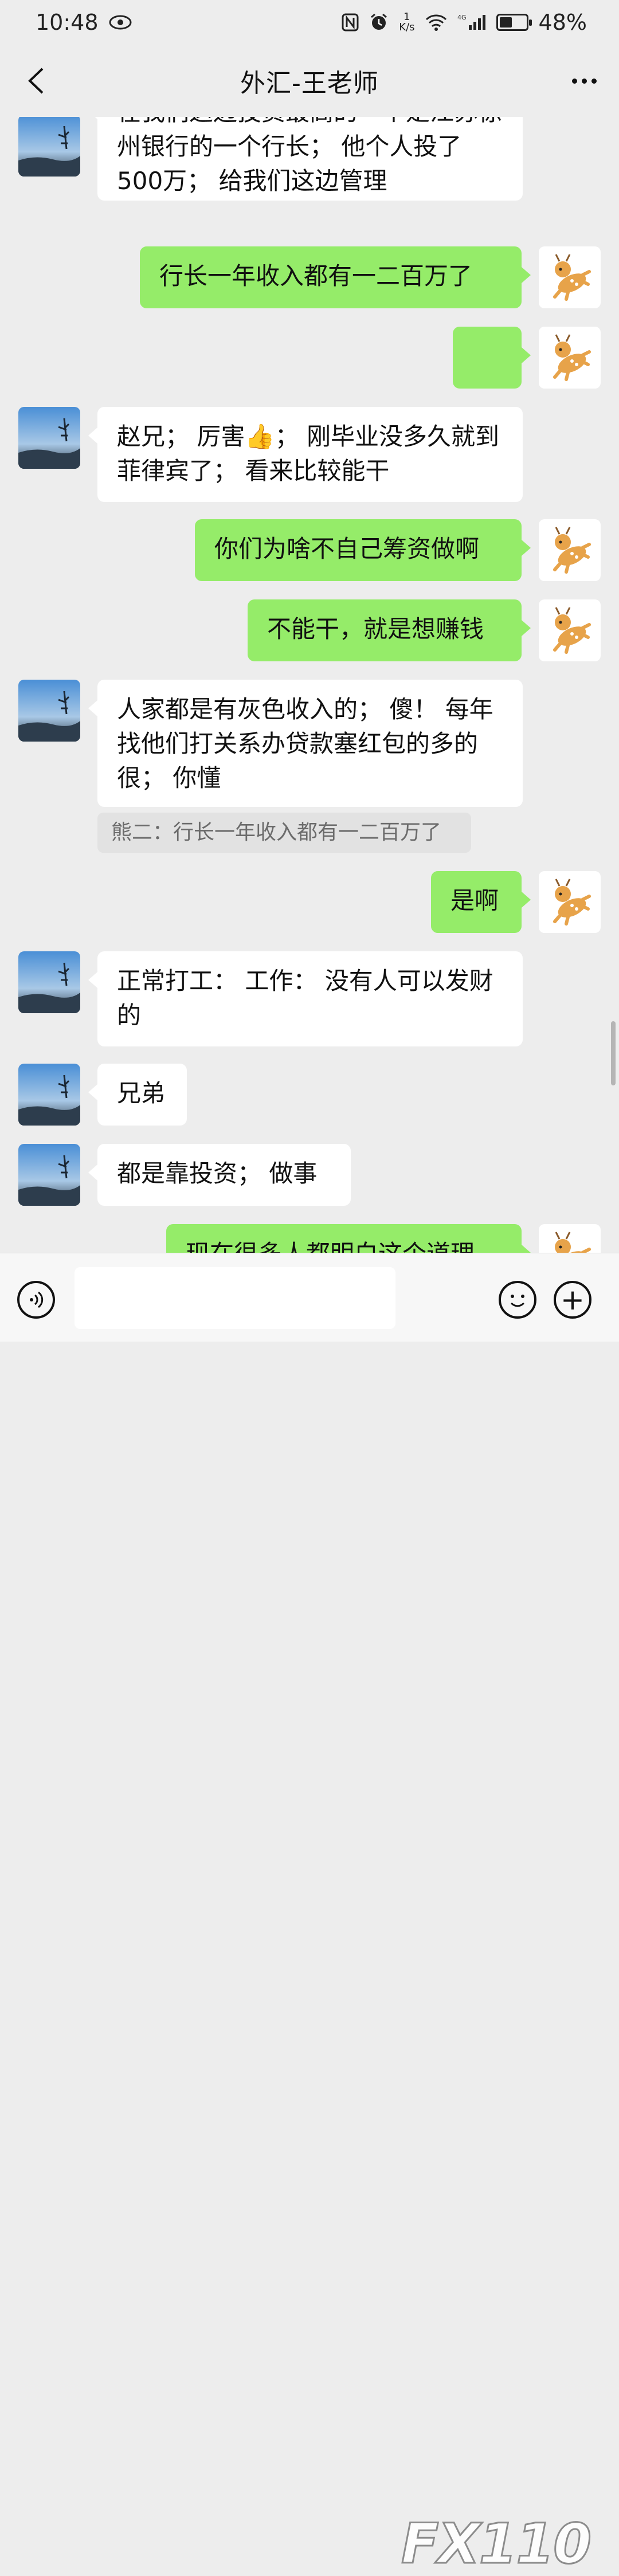 The height and width of the screenshot is (2576, 619). What do you see at coordinates (436, 22) in the screenshot?
I see `wifi-icon` at bounding box center [436, 22].